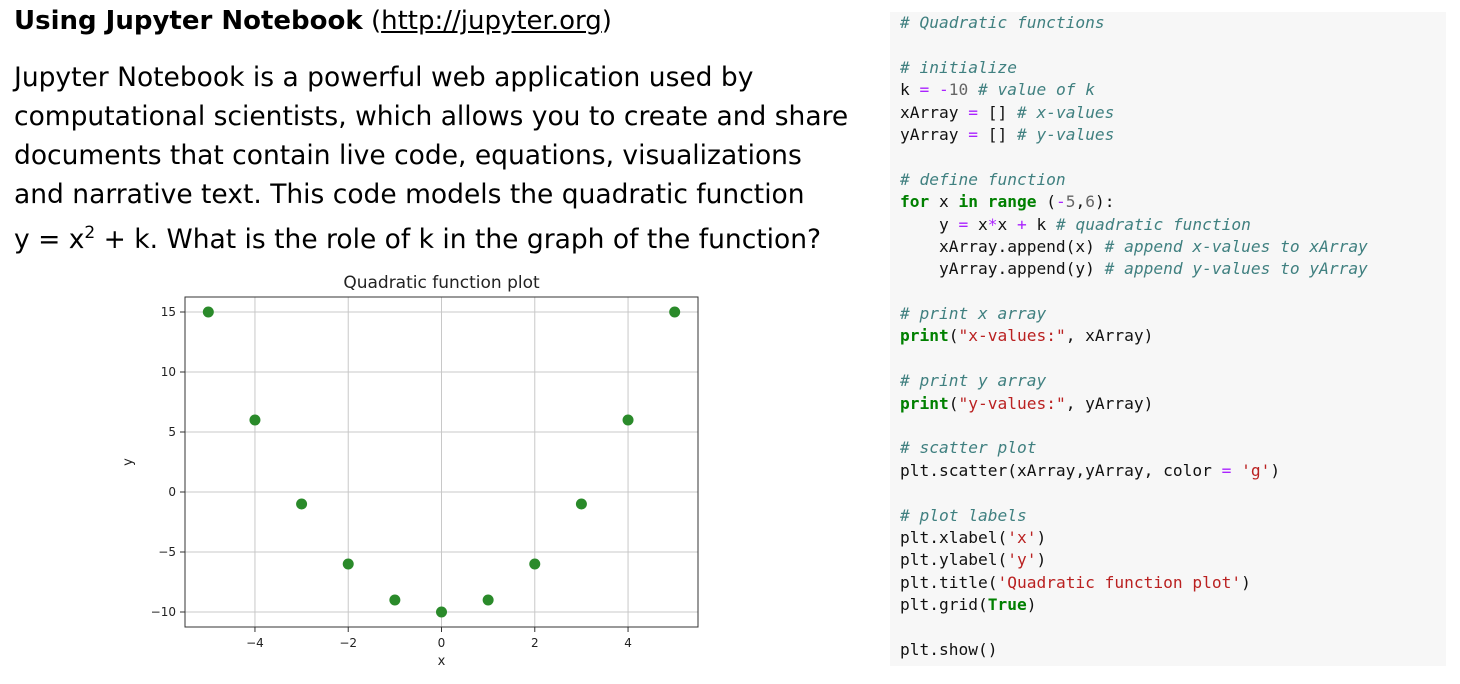  I want to click on x-tick-label: 4, so click(628, 643).